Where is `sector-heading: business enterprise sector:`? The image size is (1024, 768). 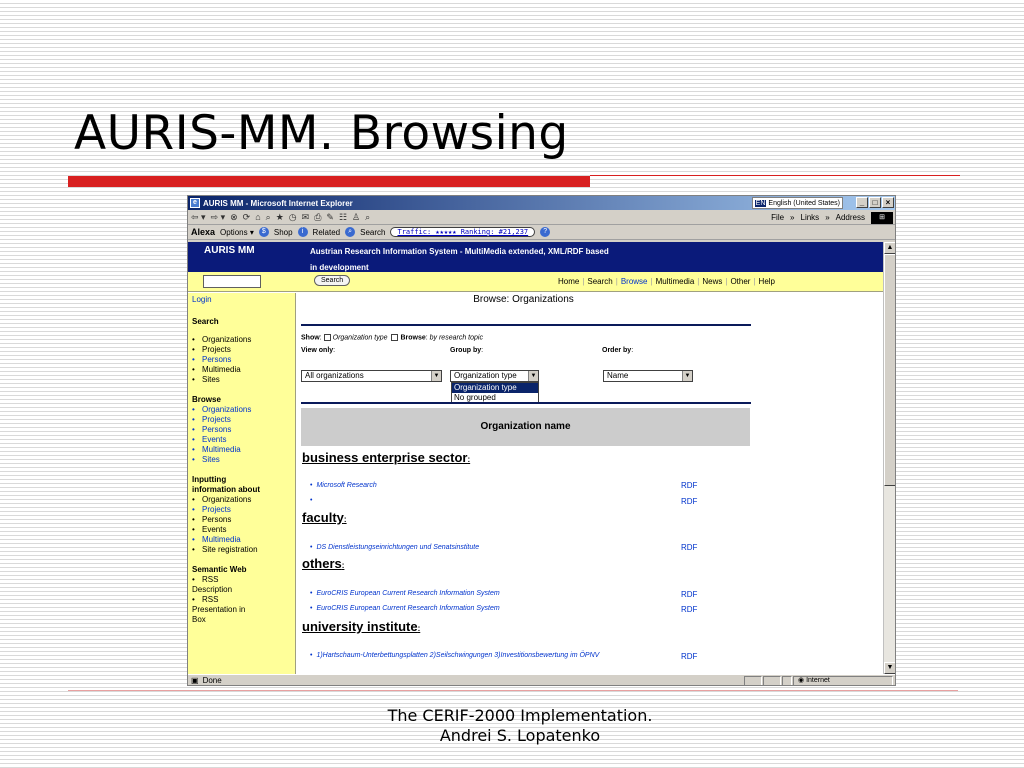
sector-heading: business enterprise sector: is located at coordinates (386, 457).